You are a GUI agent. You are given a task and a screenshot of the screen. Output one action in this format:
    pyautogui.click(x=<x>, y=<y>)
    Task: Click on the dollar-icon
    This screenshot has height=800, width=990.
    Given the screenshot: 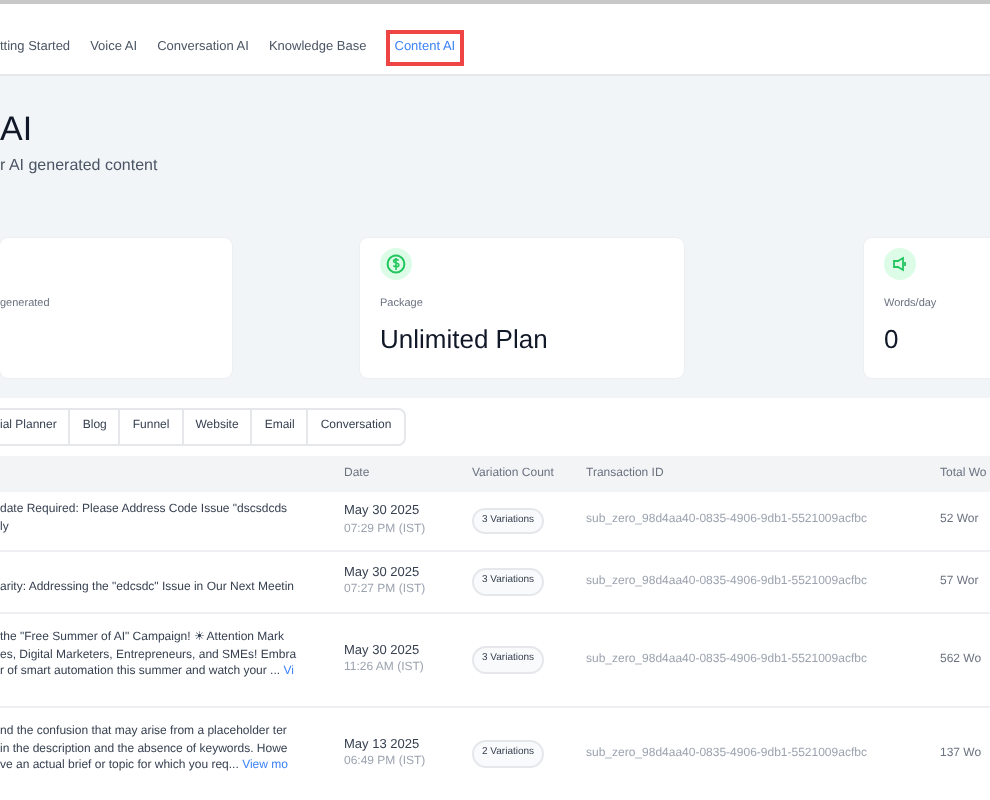 What is the action you would take?
    pyautogui.click(x=396, y=264)
    